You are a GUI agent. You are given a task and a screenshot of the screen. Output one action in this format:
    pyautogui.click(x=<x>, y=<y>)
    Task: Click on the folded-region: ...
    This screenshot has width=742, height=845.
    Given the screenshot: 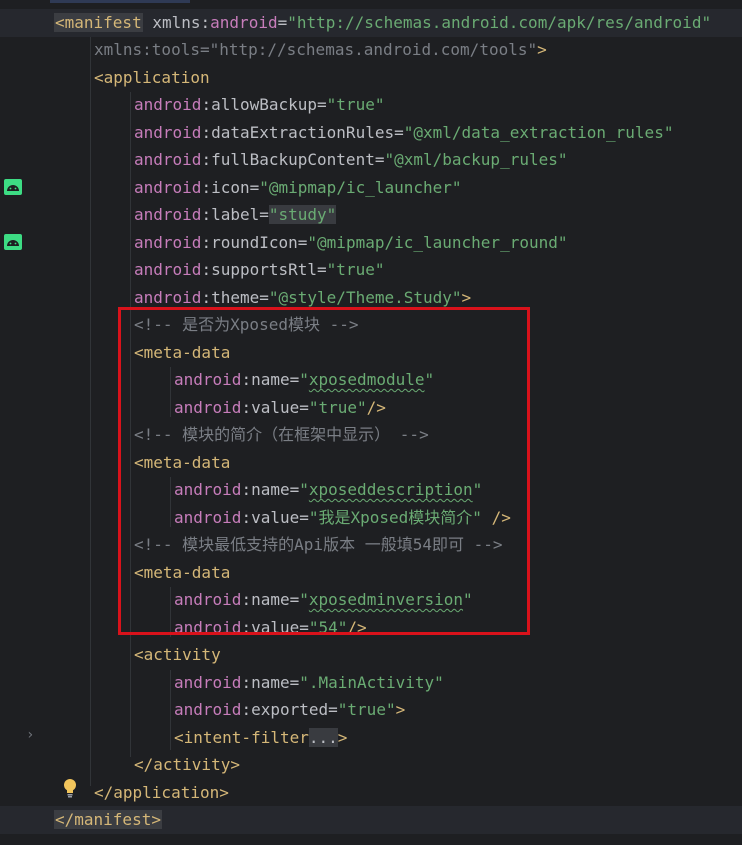 What is the action you would take?
    pyautogui.click(x=323, y=737)
    